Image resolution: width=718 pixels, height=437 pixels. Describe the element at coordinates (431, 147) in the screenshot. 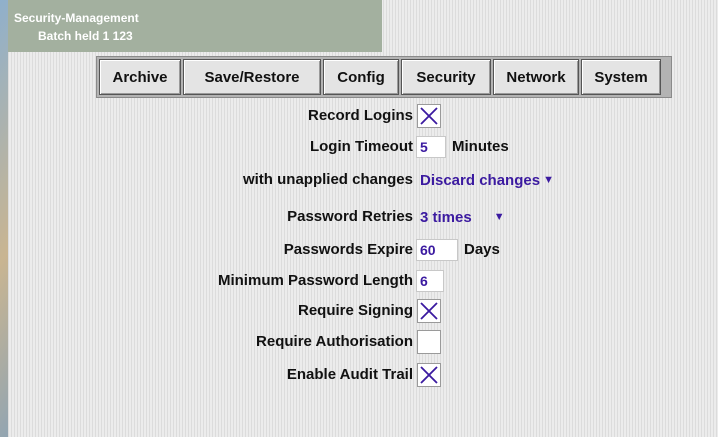

I see `login-timeout-input: 5` at that location.